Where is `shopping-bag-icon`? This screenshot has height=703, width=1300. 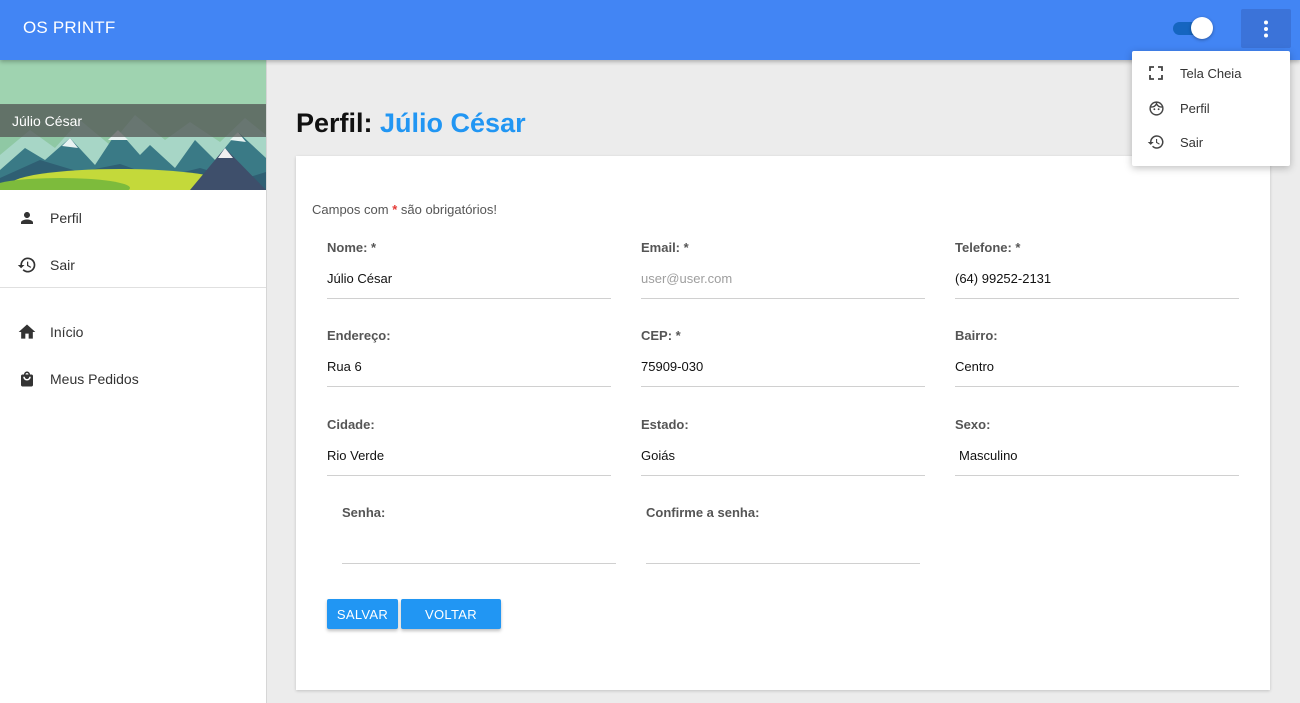
shopping-bag-icon is located at coordinates (27, 379).